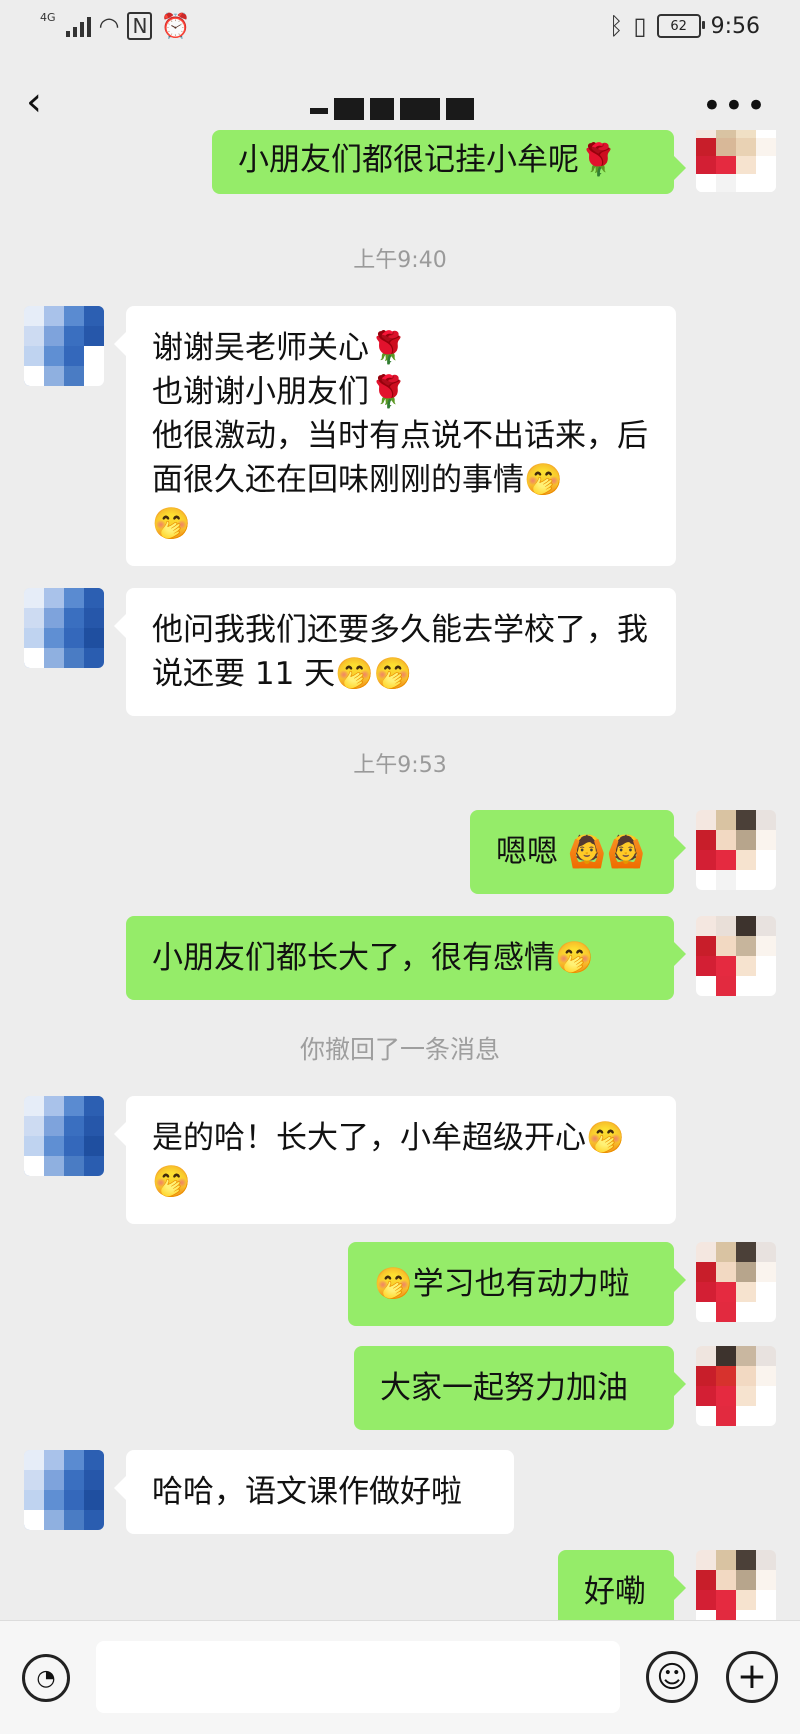  What do you see at coordinates (395, 1160) in the screenshot?
I see `message-bubble-incoming: 是的哈！长大了，小牟超级开心🤭 🤭` at bounding box center [395, 1160].